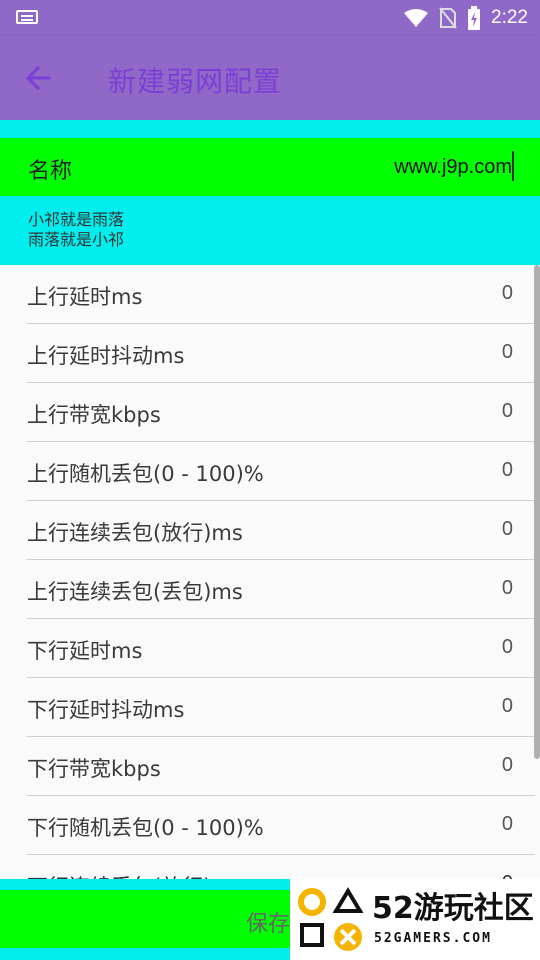 Image resolution: width=540 pixels, height=960 pixels. I want to click on save-label: 保存, so click(268, 924).